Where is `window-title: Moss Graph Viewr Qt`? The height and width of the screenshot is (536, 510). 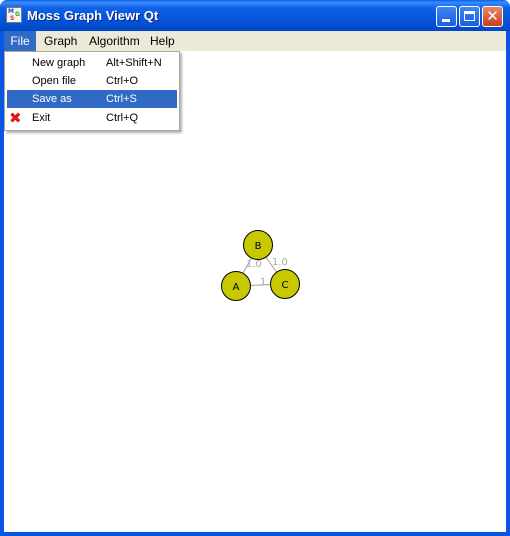
window-title: Moss Graph Viewr Qt is located at coordinates (93, 15).